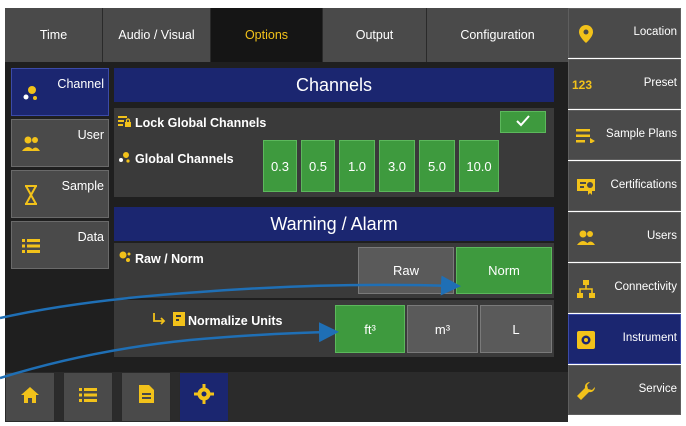  I want to click on document-button, so click(146, 397).